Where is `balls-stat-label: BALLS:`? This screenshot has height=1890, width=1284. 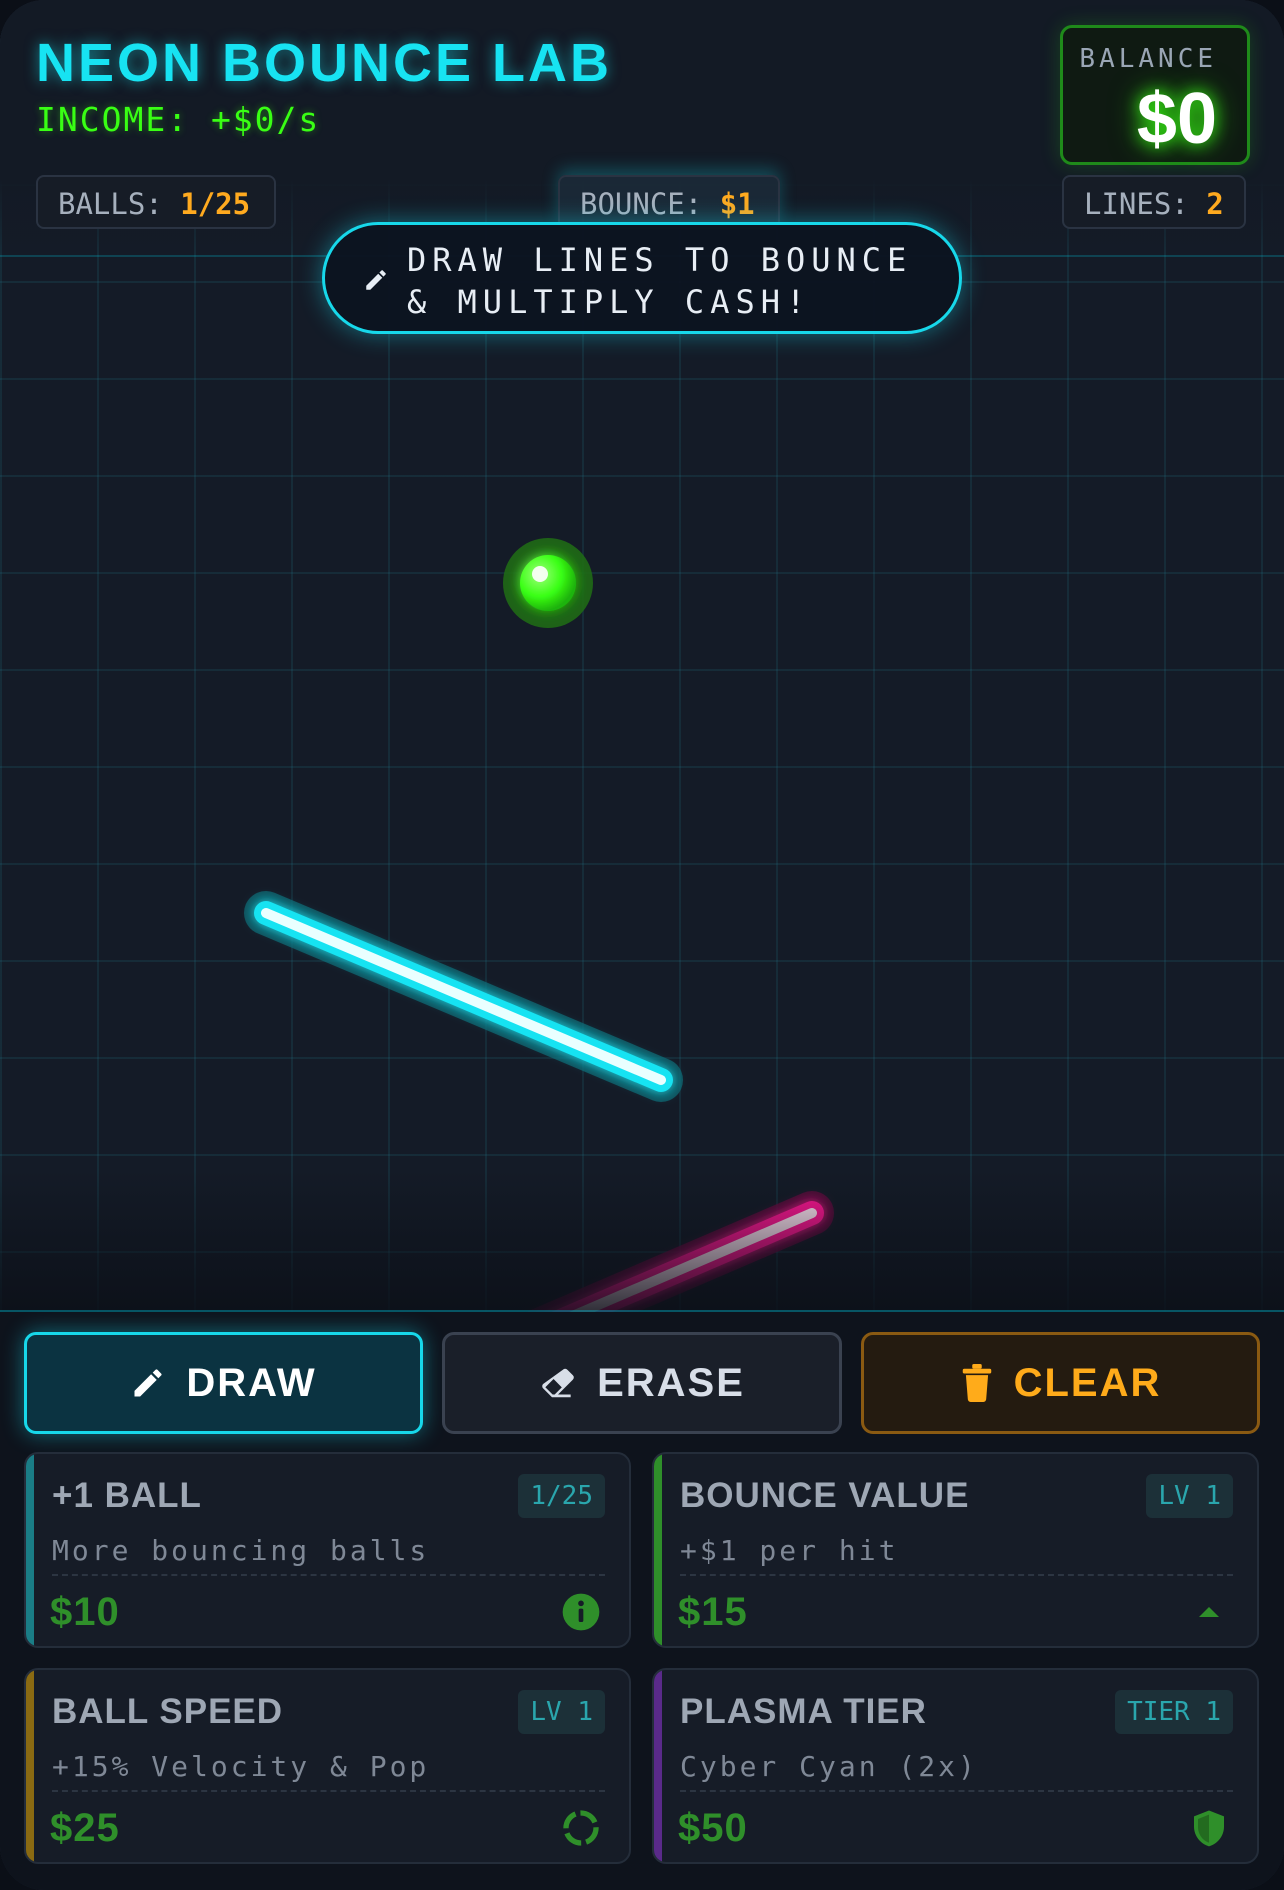
balls-stat-label: BALLS: is located at coordinates (110, 204).